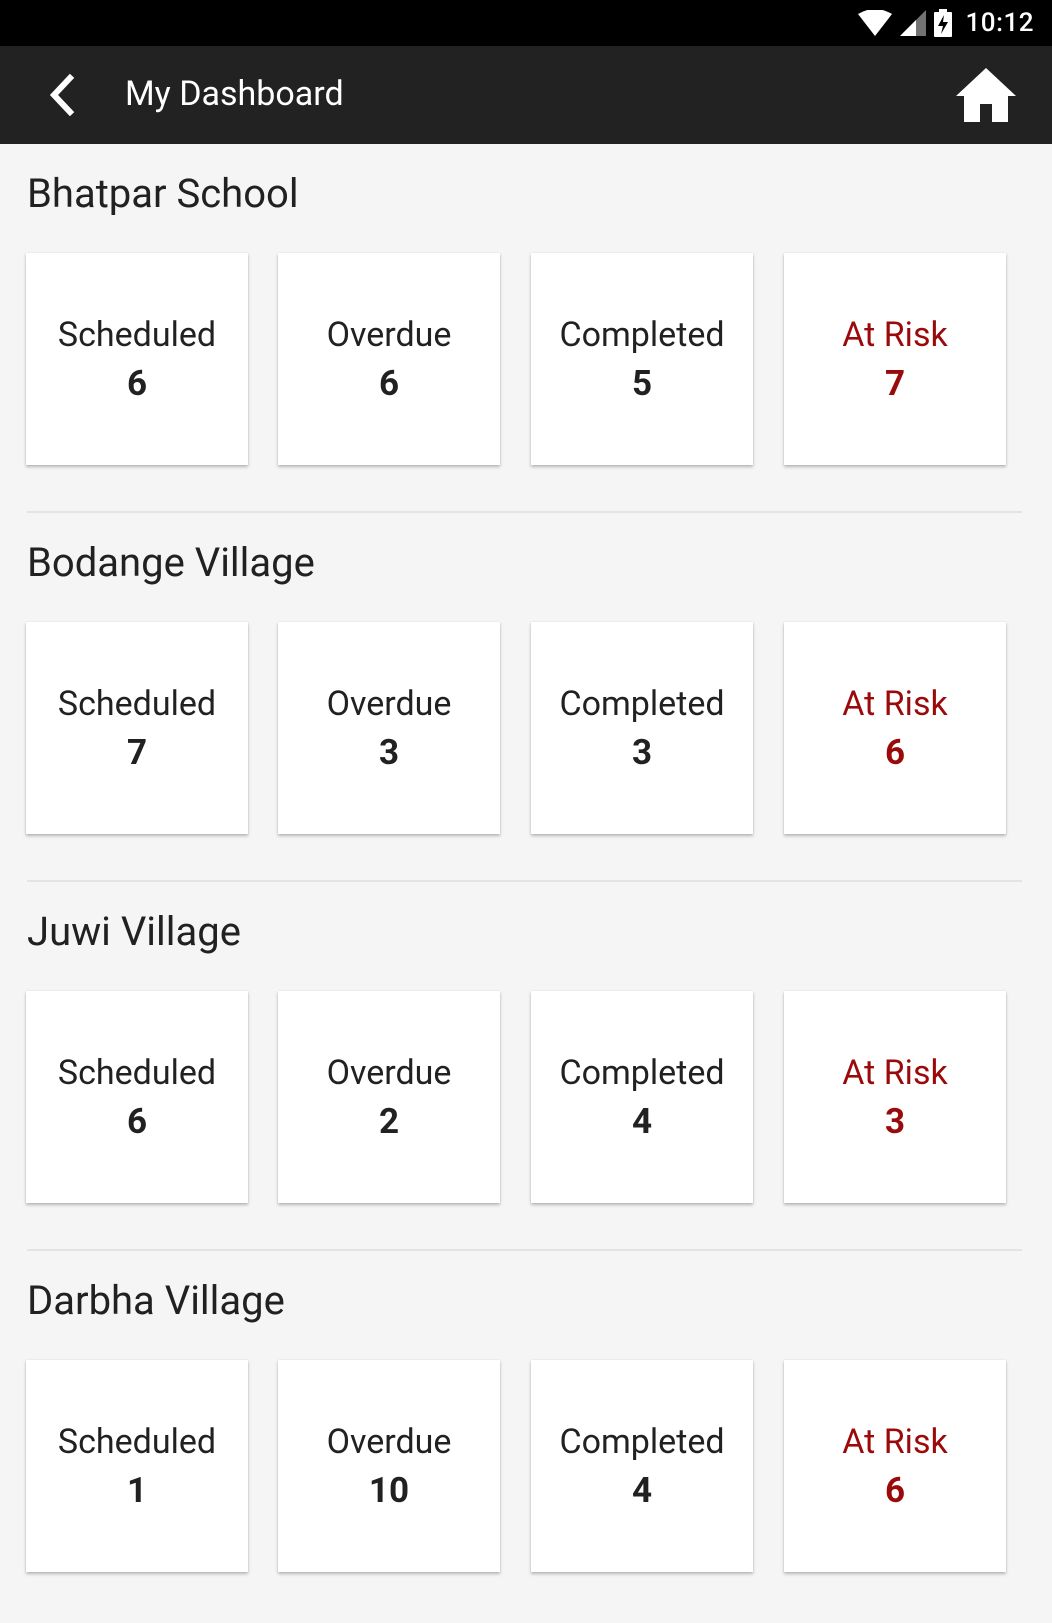 The width and height of the screenshot is (1052, 1623). What do you see at coordinates (134, 931) in the screenshot?
I see `section-title: Juwi Village` at bounding box center [134, 931].